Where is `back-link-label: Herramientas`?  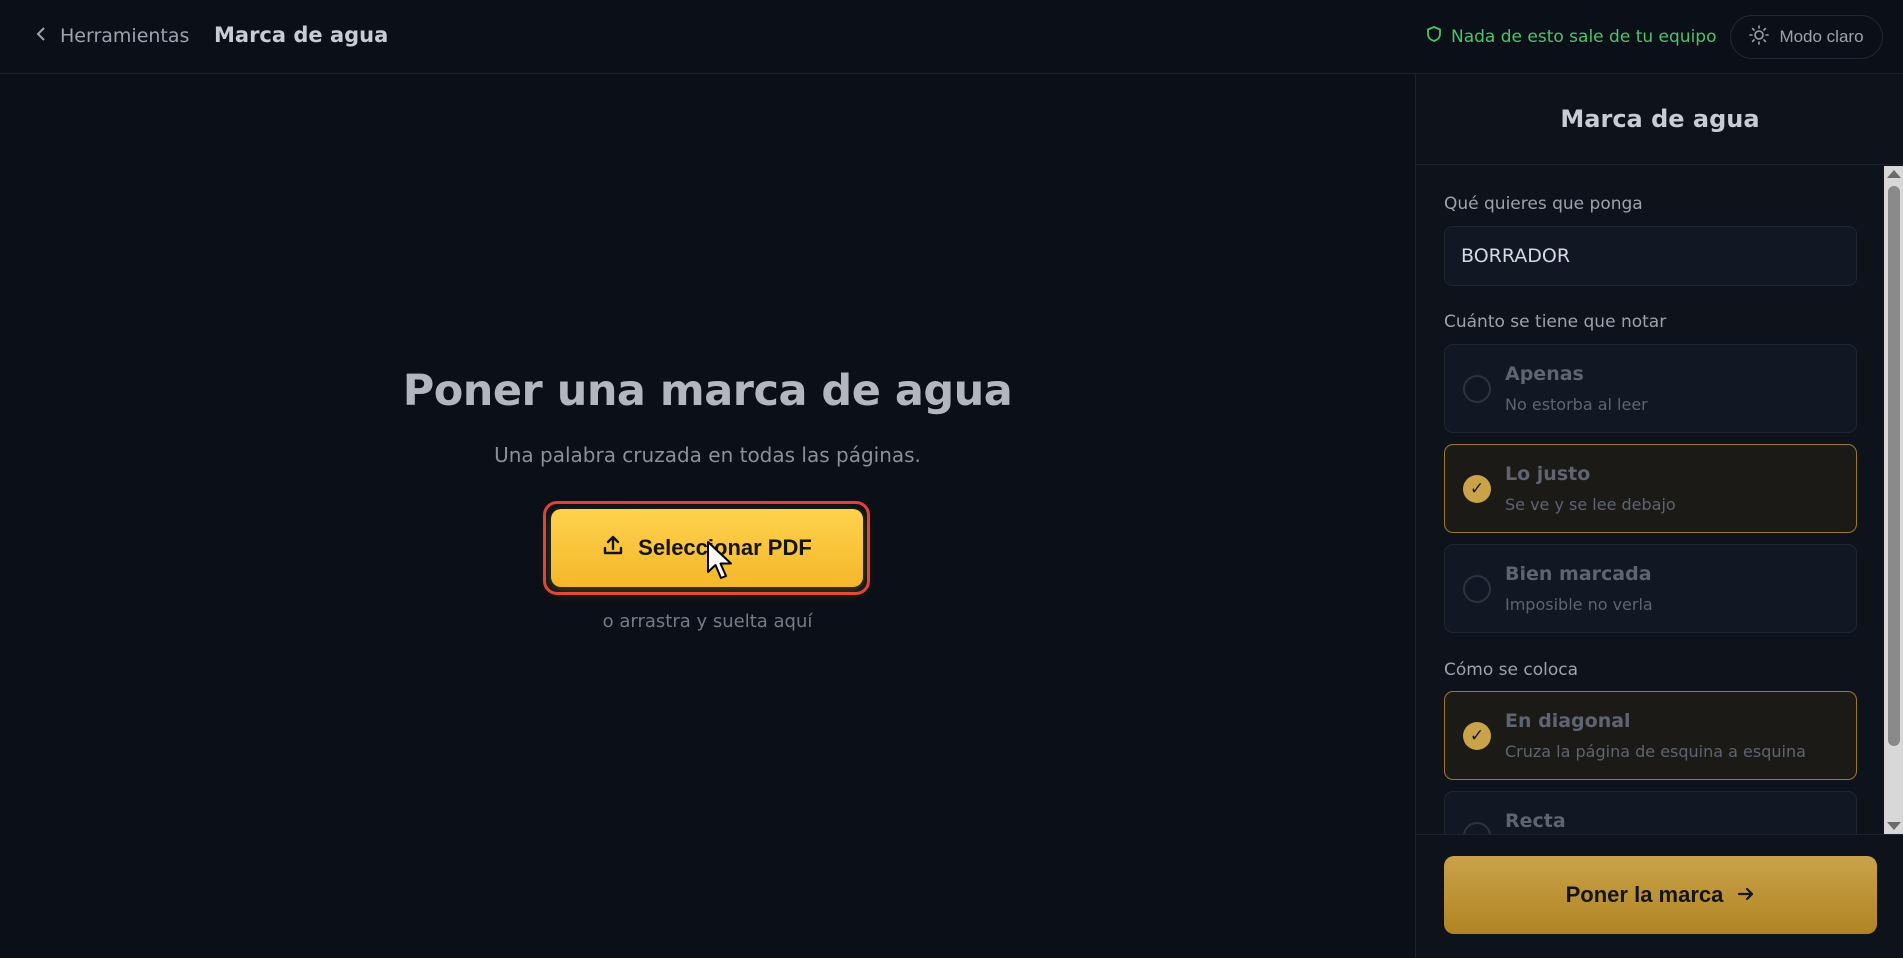
back-link-label: Herramientas is located at coordinates (125, 36).